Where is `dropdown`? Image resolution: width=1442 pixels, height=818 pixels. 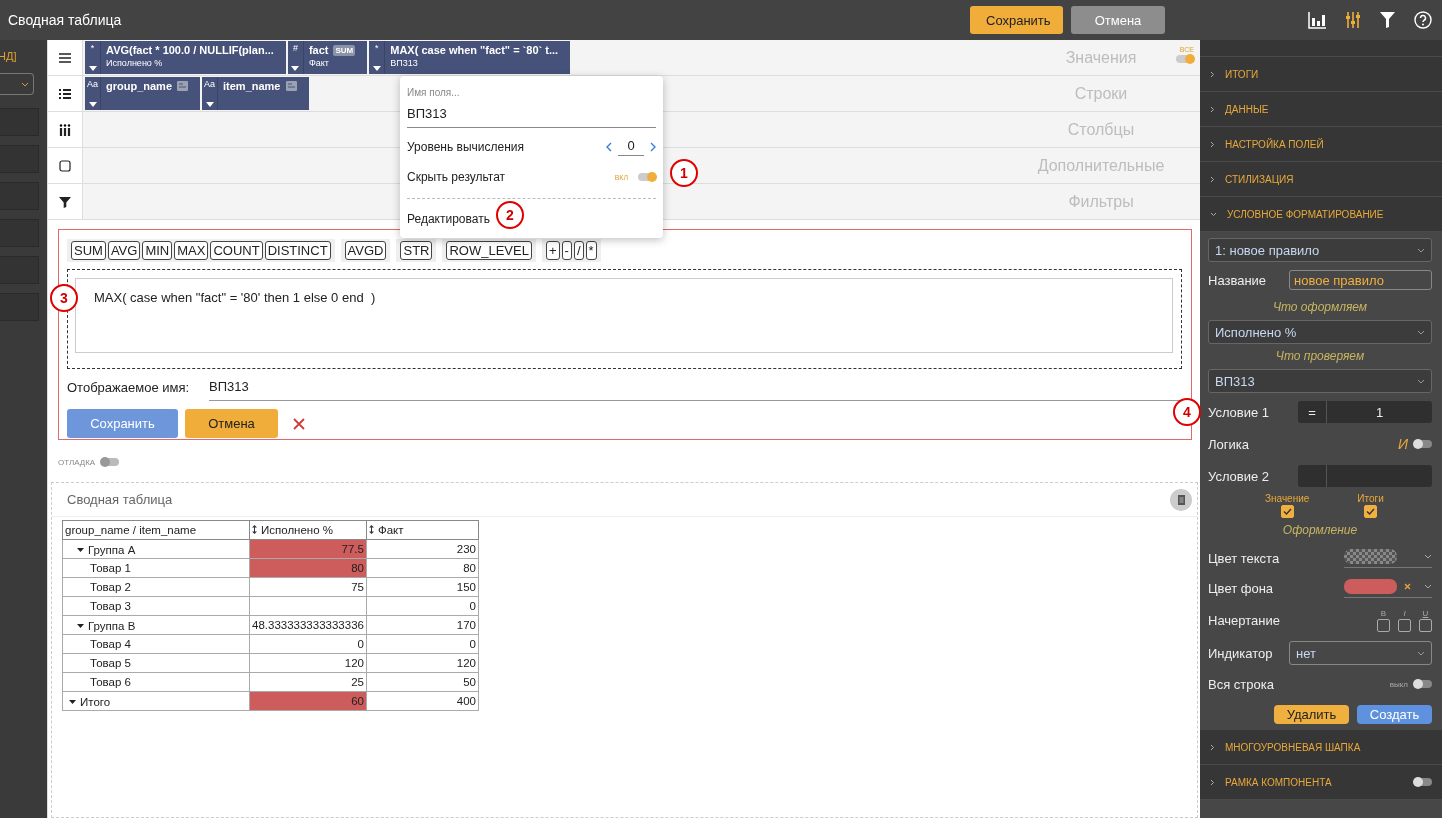
dropdown is located at coordinates (17, 84).